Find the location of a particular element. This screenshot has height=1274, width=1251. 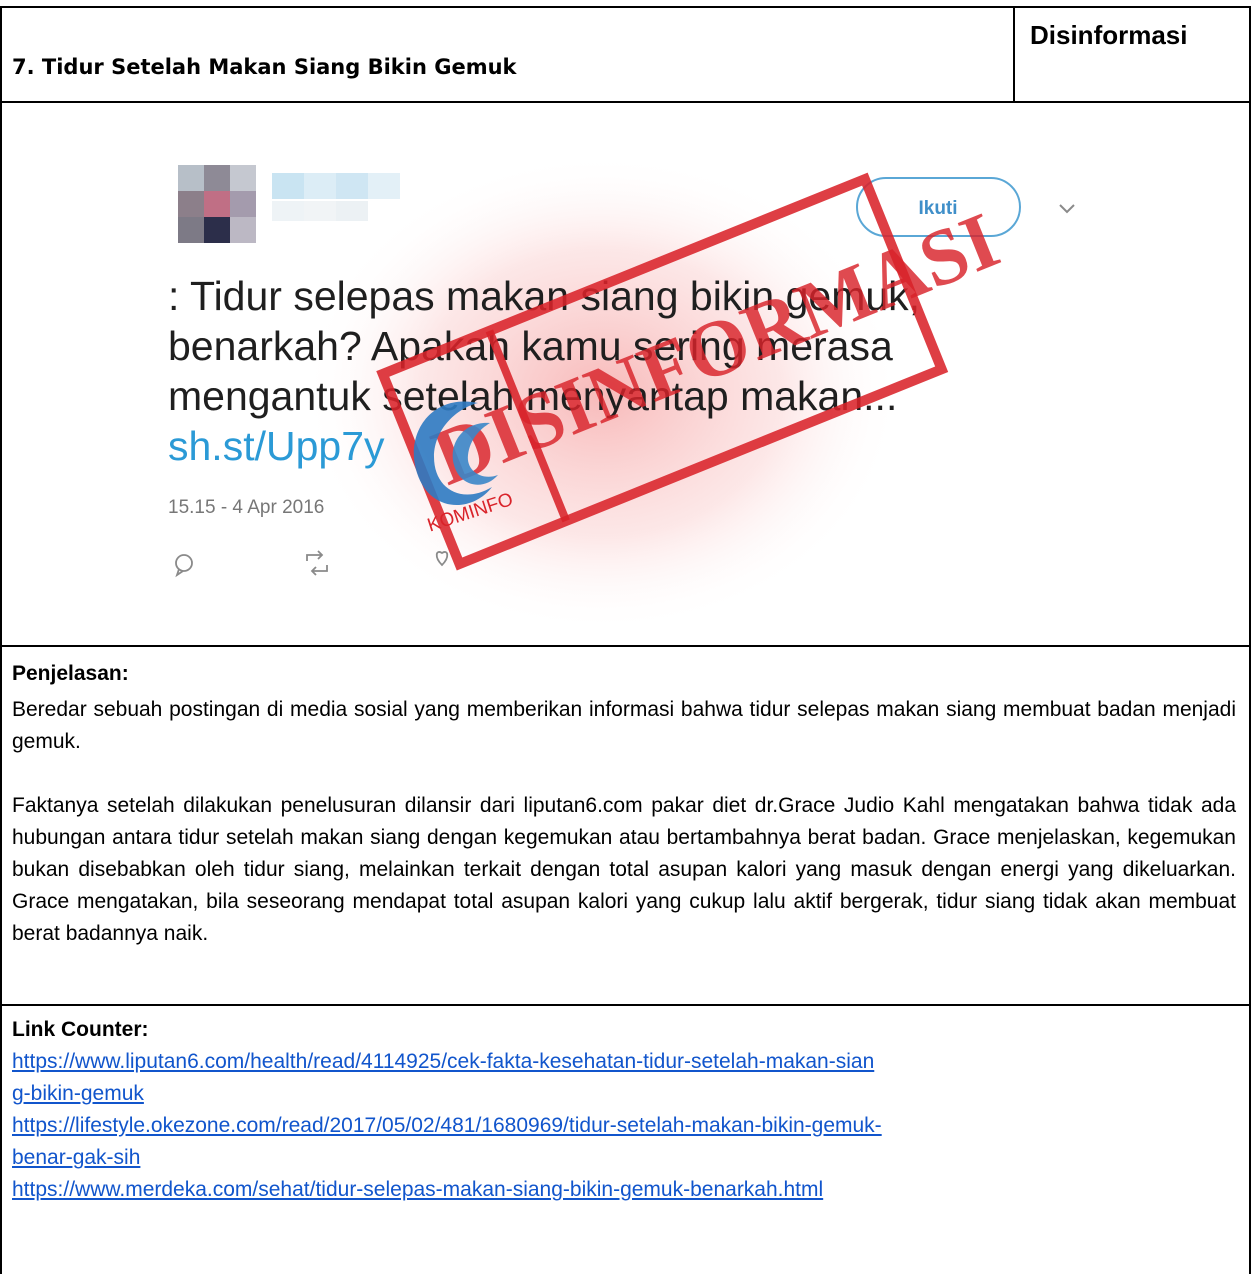

image-divider is located at coordinates (625, 646).